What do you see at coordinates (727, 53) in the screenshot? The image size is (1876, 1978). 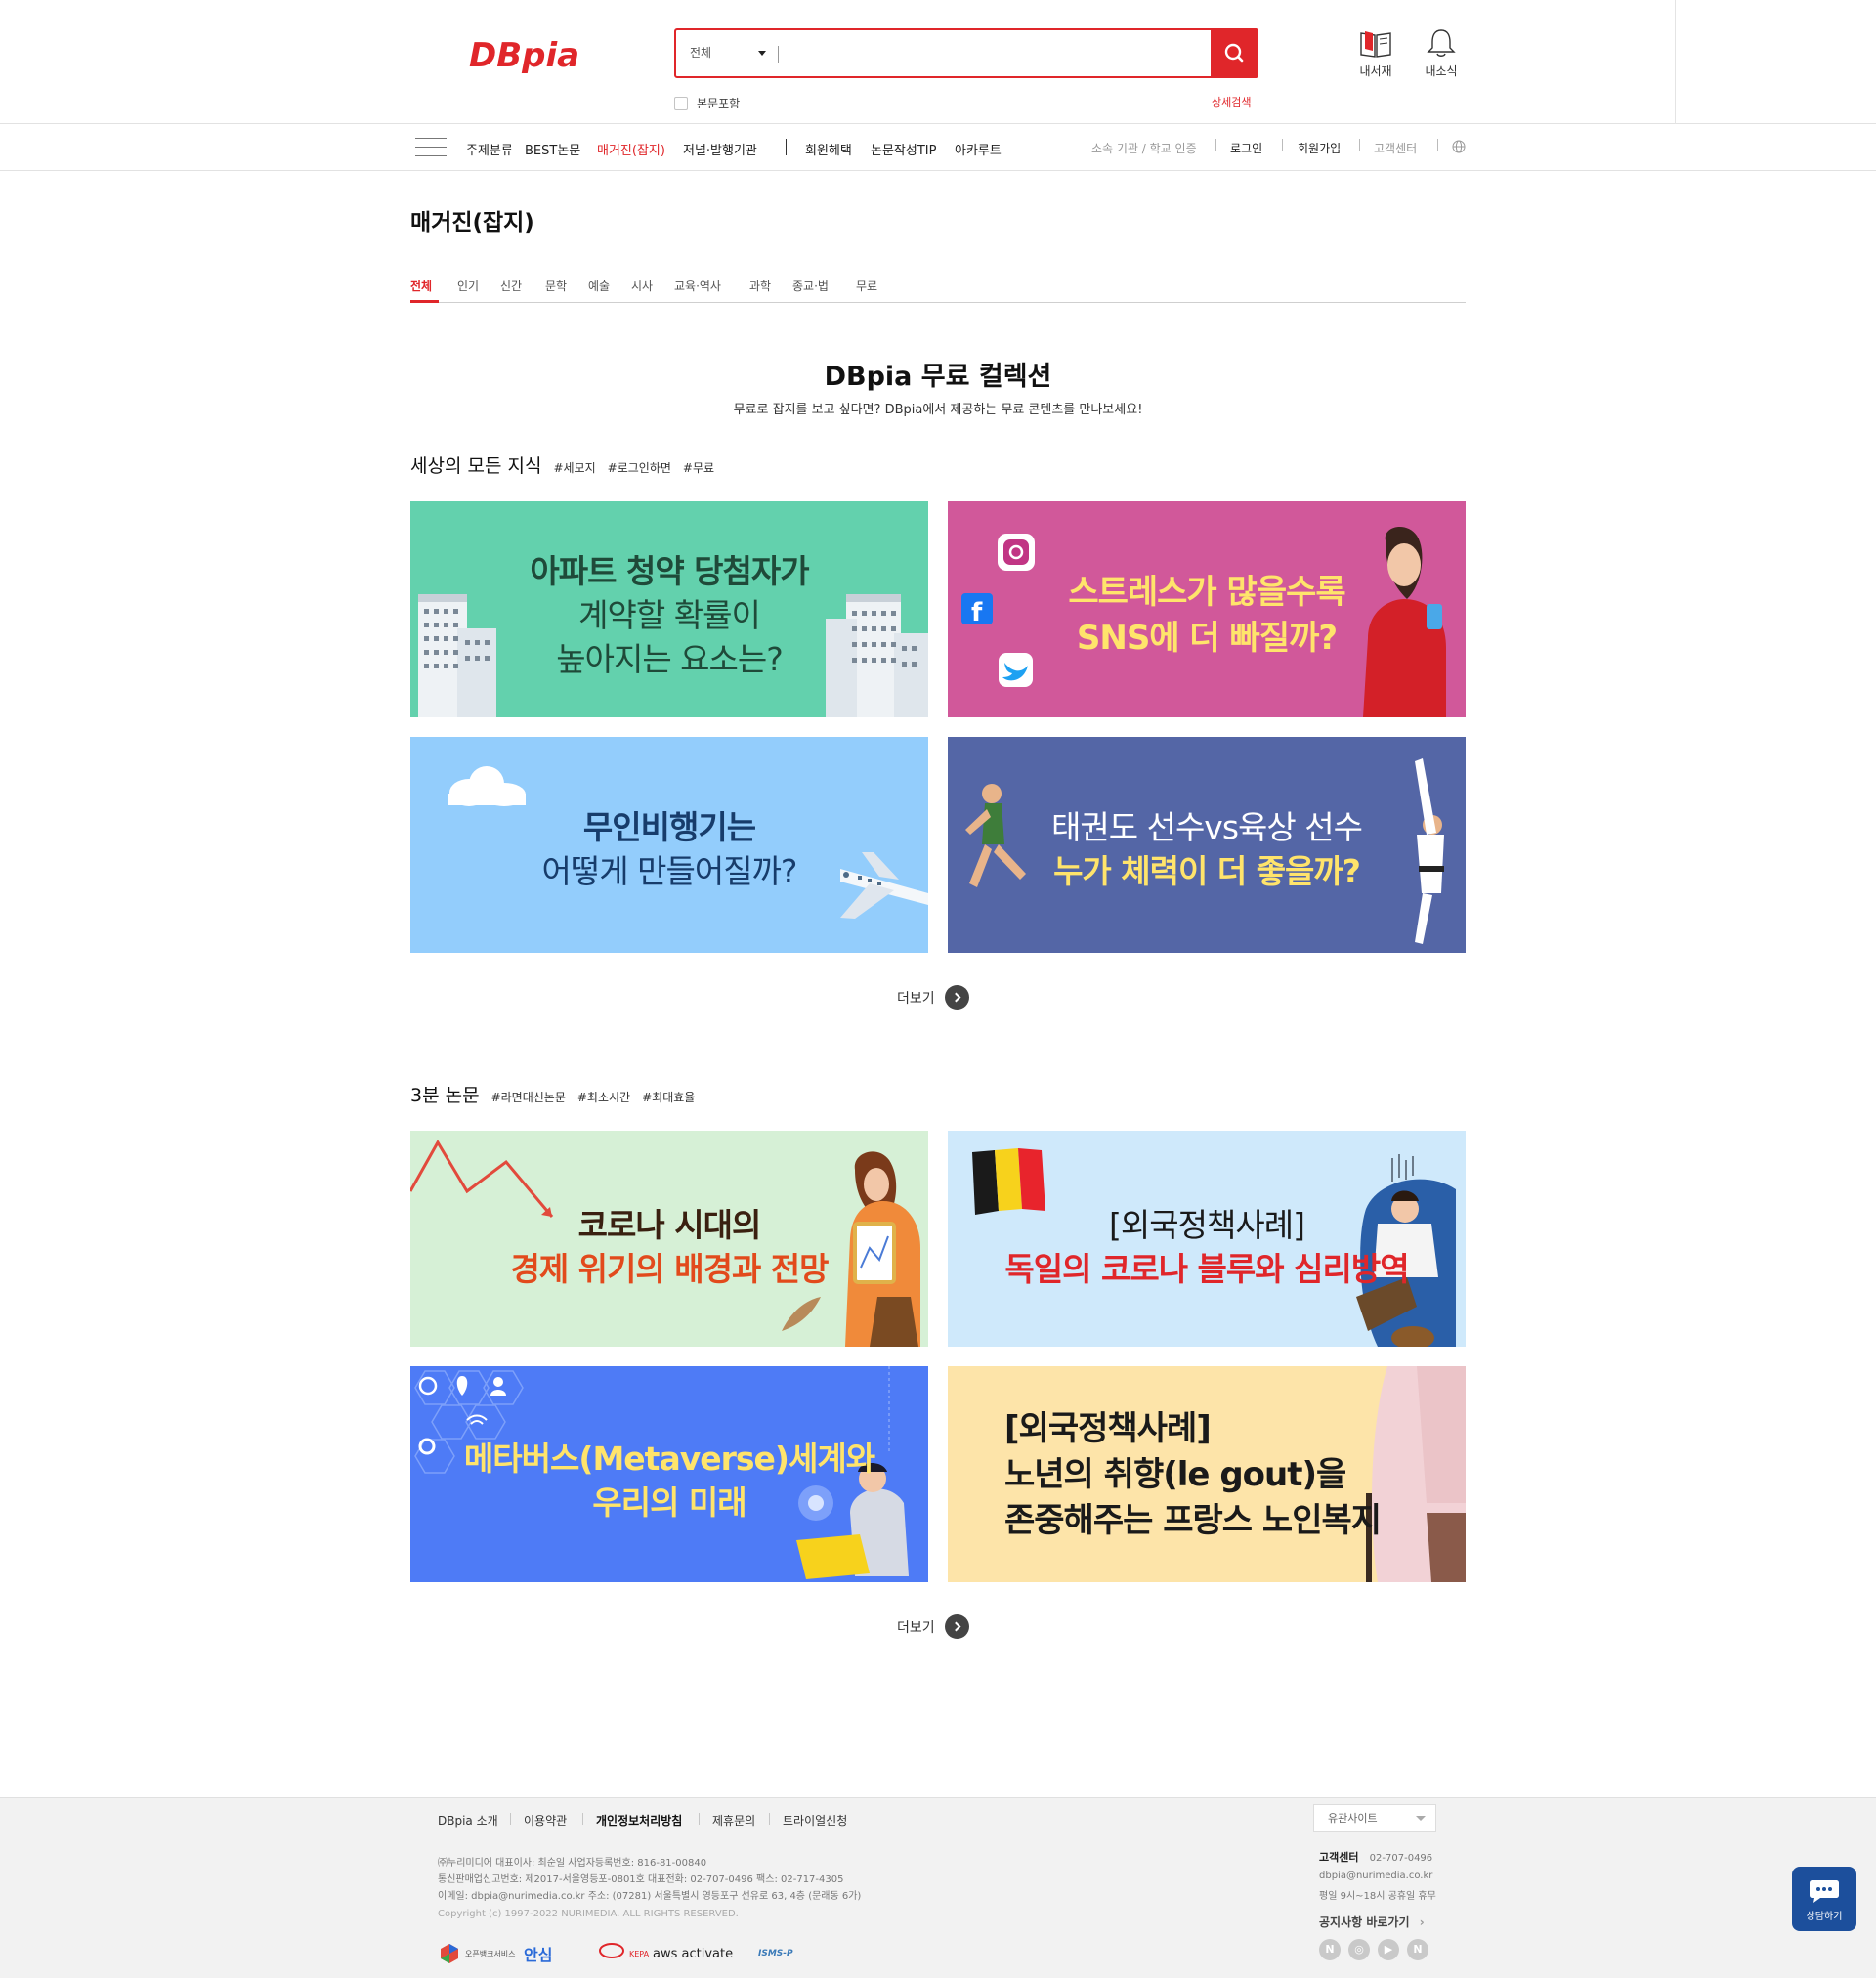 I see `search-scope-select: 전체` at bounding box center [727, 53].